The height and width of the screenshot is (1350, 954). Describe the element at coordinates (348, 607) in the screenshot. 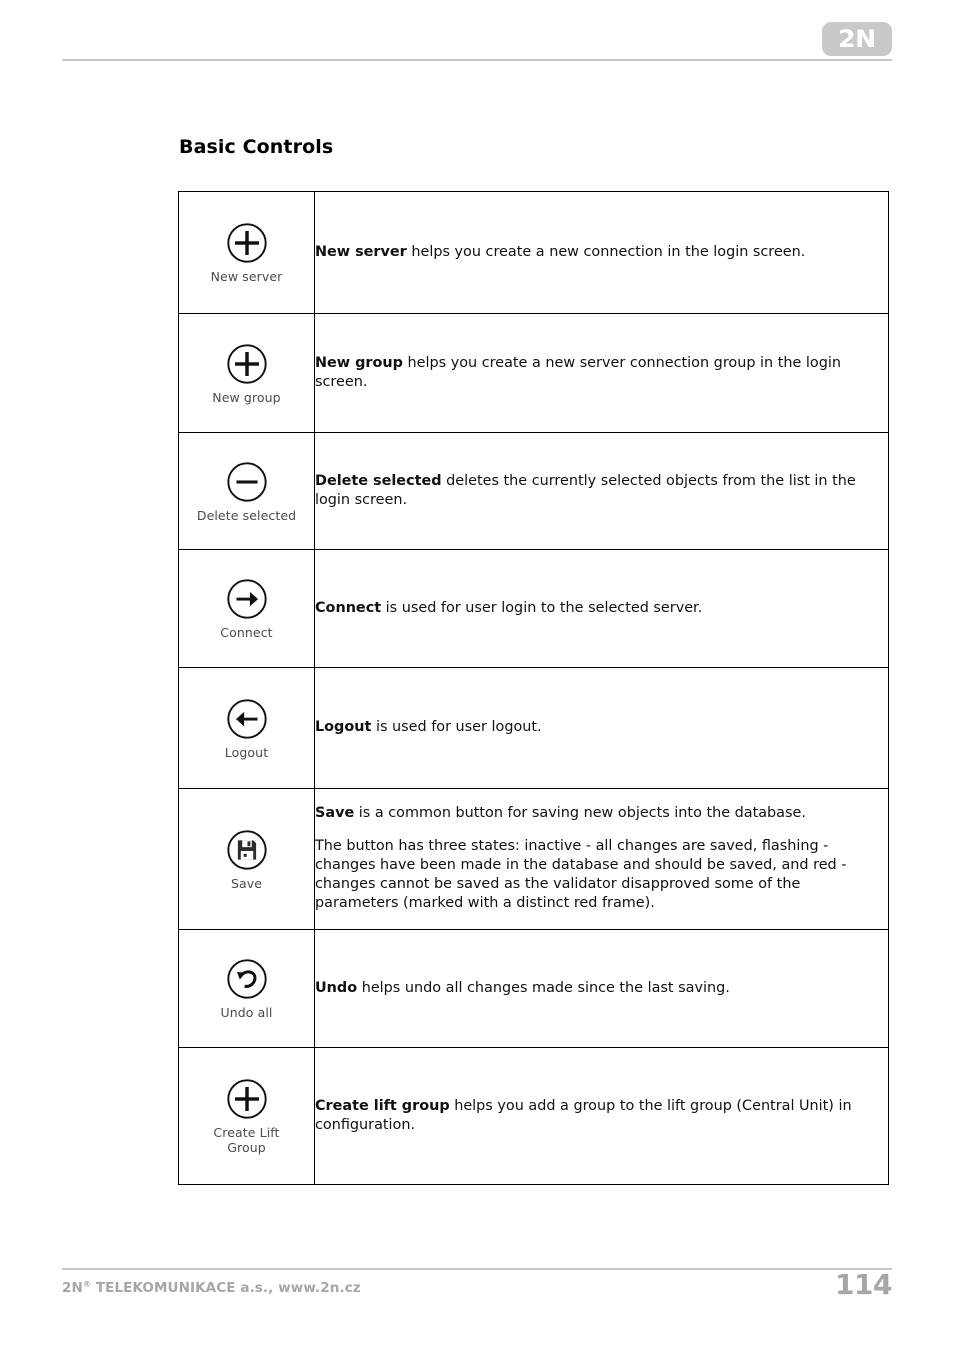

I see `term-label: Connect` at that location.